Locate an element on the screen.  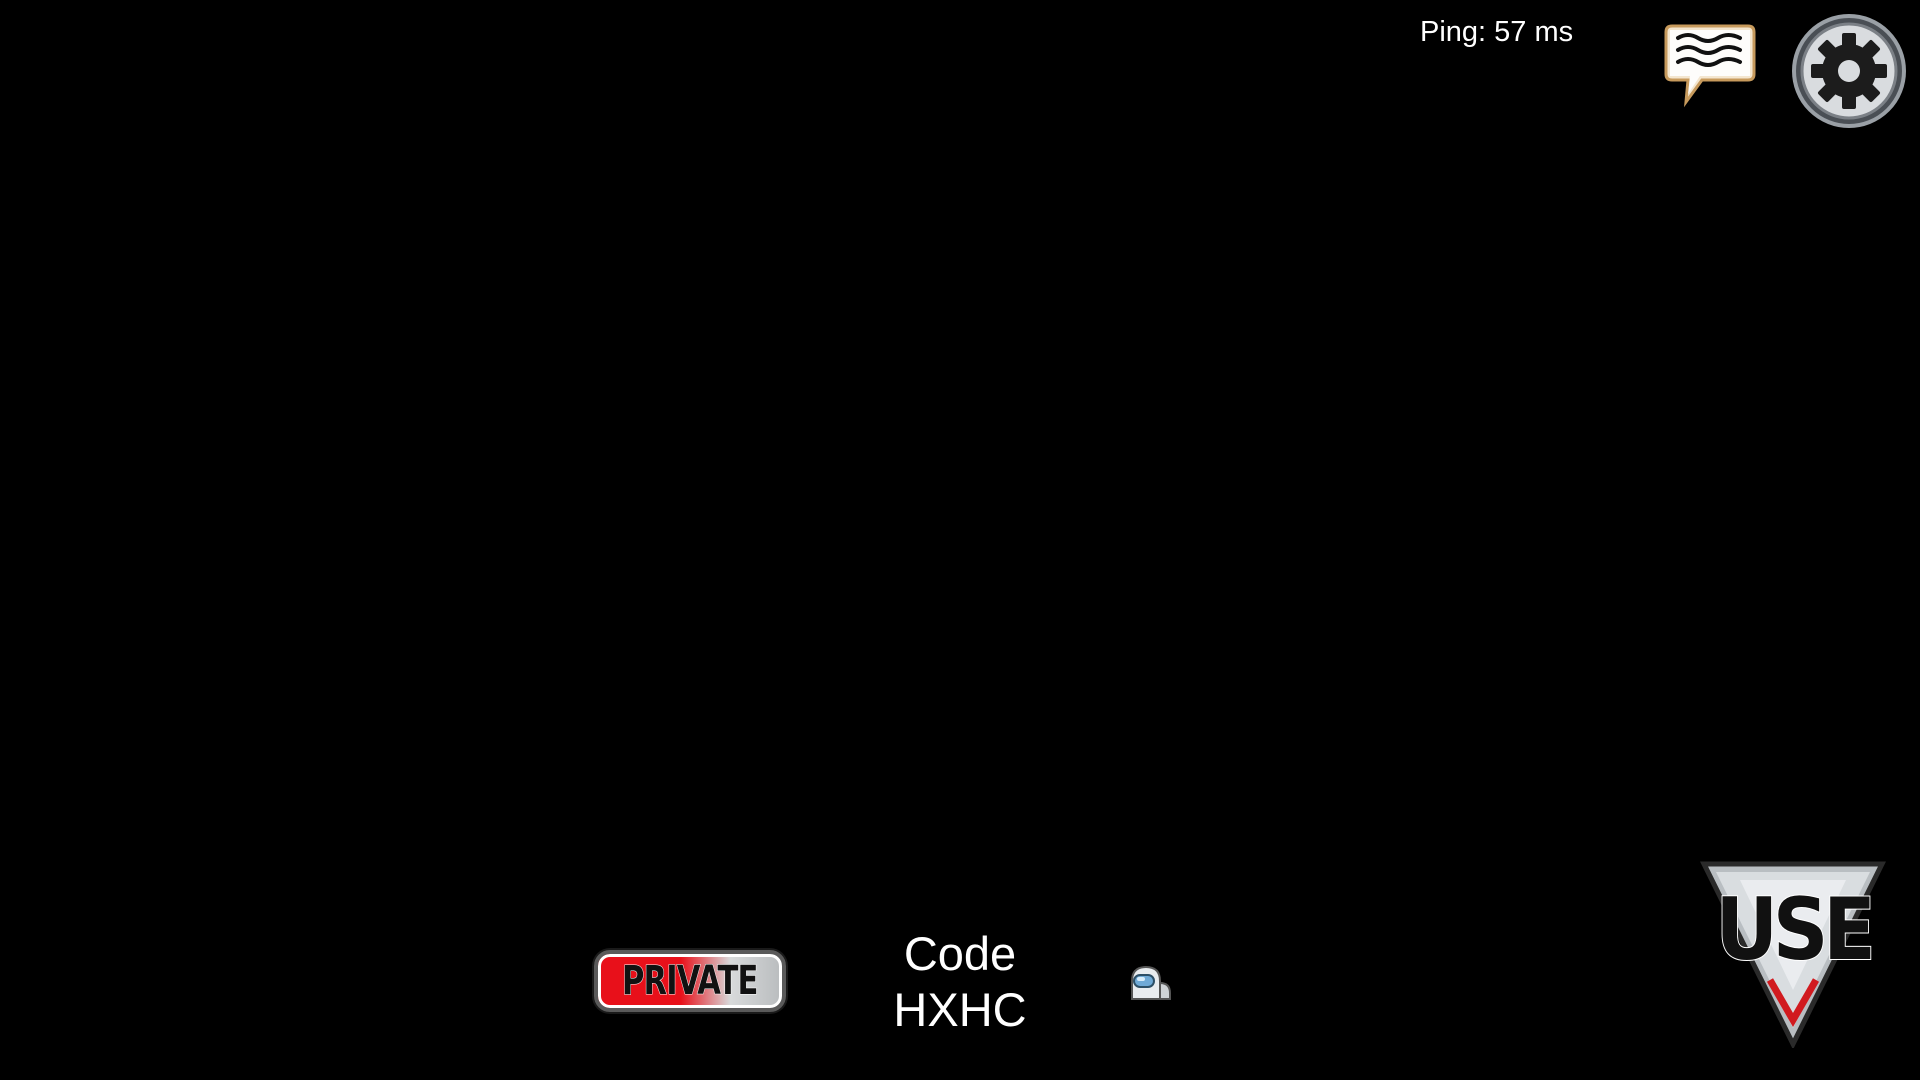
settings-button is located at coordinates (1849, 71).